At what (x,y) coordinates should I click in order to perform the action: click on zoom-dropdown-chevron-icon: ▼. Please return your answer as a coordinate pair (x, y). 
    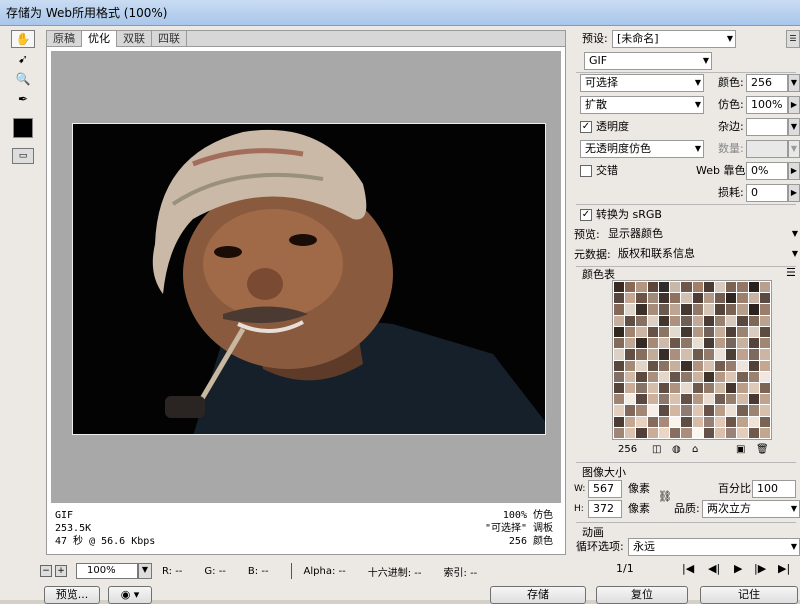
    Looking at the image, I should click on (145, 571).